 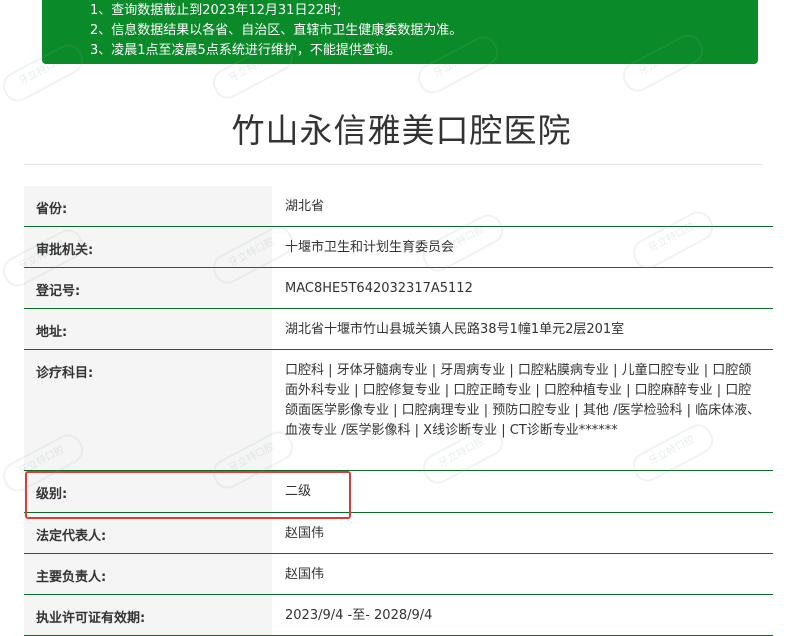 What do you see at coordinates (148, 574) in the screenshot?
I see `label-main-person-in-charge: 主要负责人:` at bounding box center [148, 574].